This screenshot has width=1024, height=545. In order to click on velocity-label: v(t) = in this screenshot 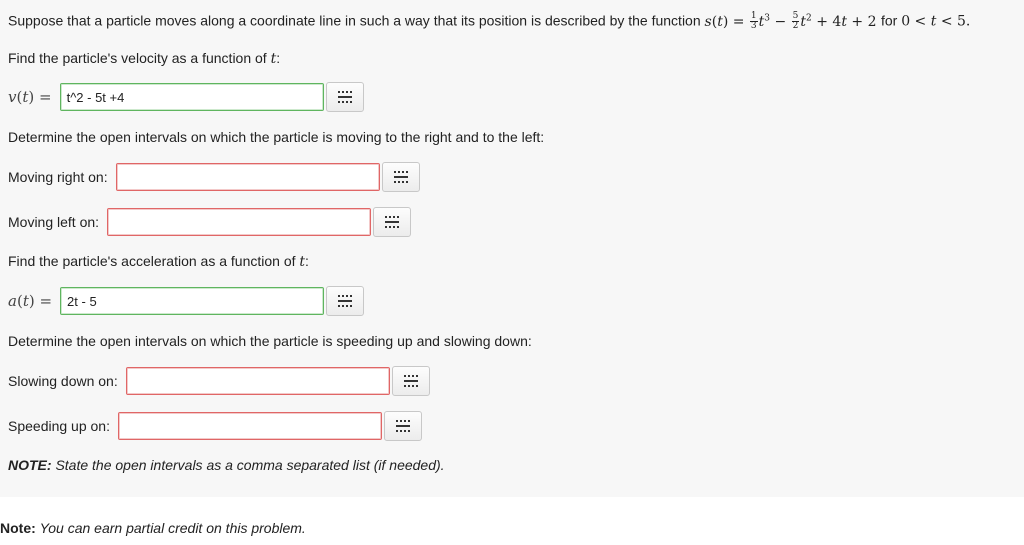, I will do `click(30, 97)`.